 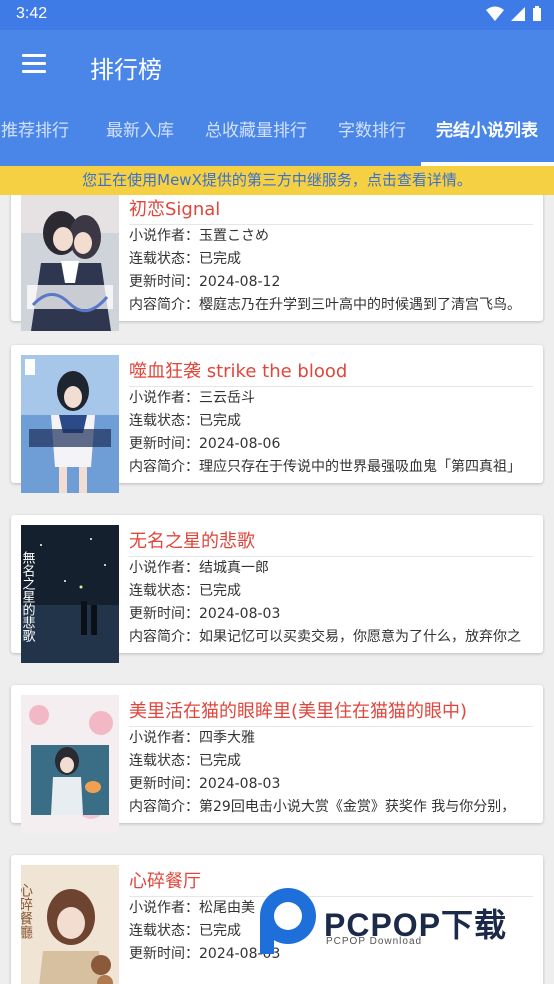 What do you see at coordinates (331, 444) in the screenshot?
I see `updated-row: 更新时间：2024-08-06` at bounding box center [331, 444].